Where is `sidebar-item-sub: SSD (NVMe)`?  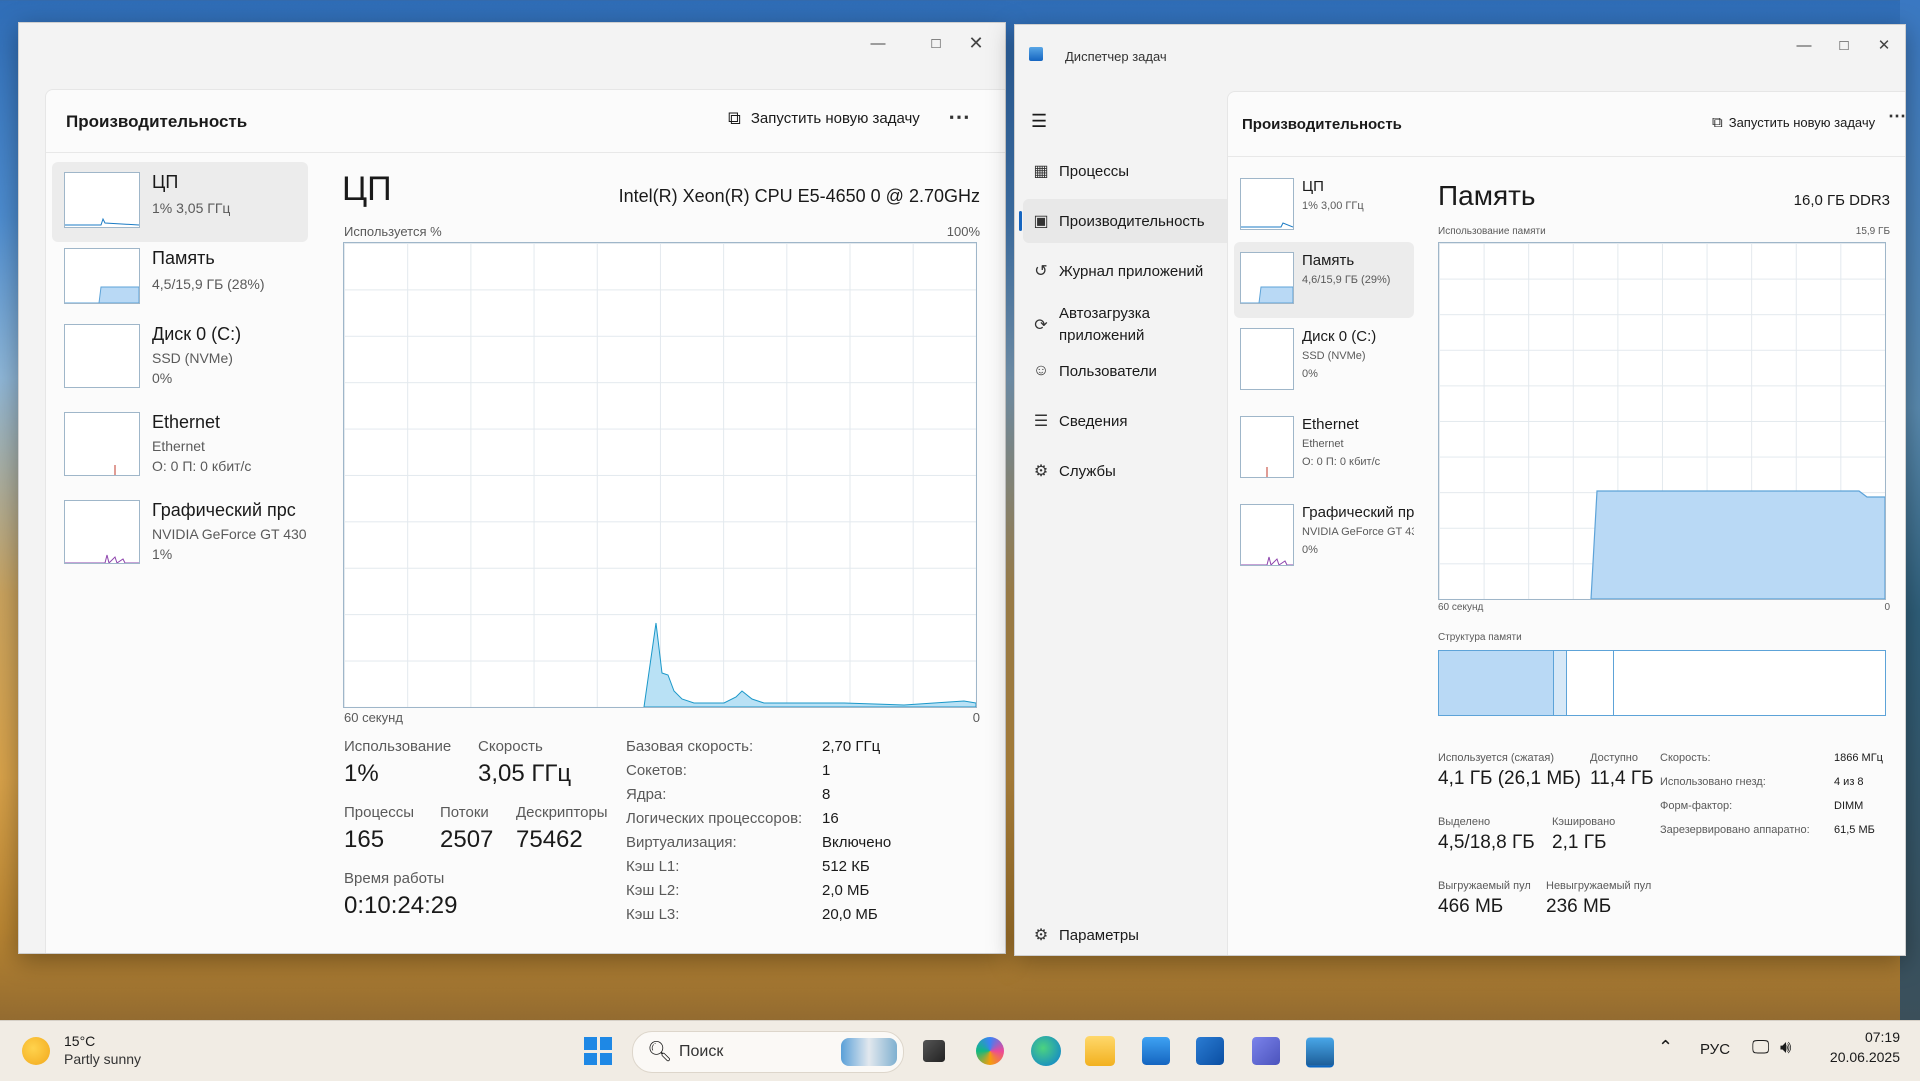 sidebar-item-sub: SSD (NVMe) is located at coordinates (1334, 356).